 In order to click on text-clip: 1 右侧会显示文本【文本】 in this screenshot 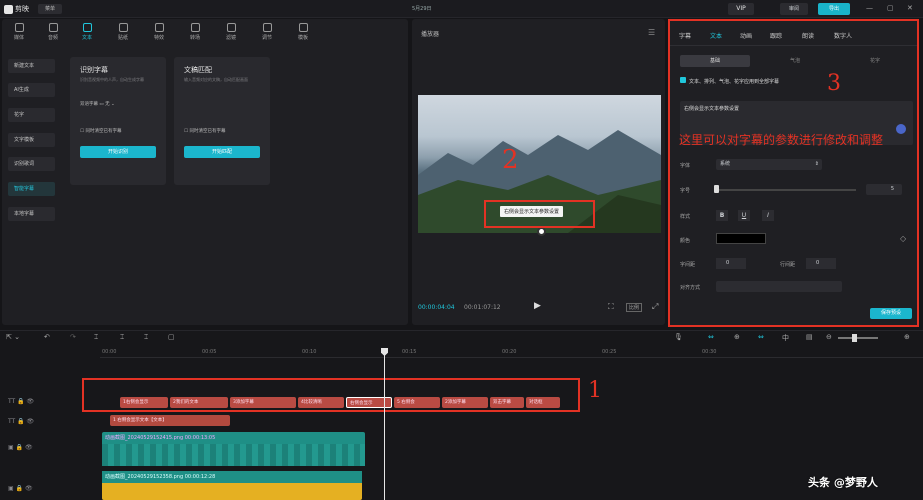, I will do `click(170, 420)`.